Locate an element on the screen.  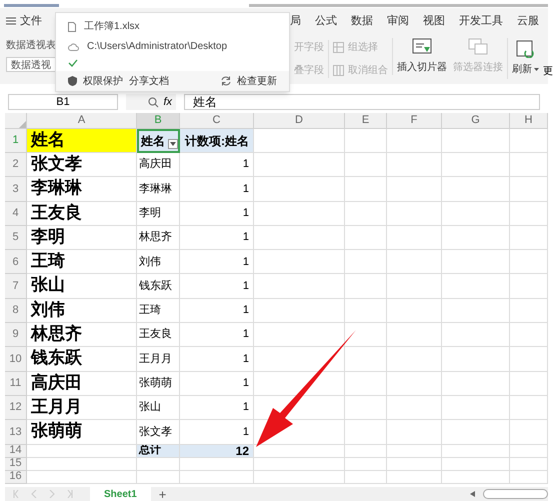
refresh-button: 刷新 is located at coordinates (525, 58).